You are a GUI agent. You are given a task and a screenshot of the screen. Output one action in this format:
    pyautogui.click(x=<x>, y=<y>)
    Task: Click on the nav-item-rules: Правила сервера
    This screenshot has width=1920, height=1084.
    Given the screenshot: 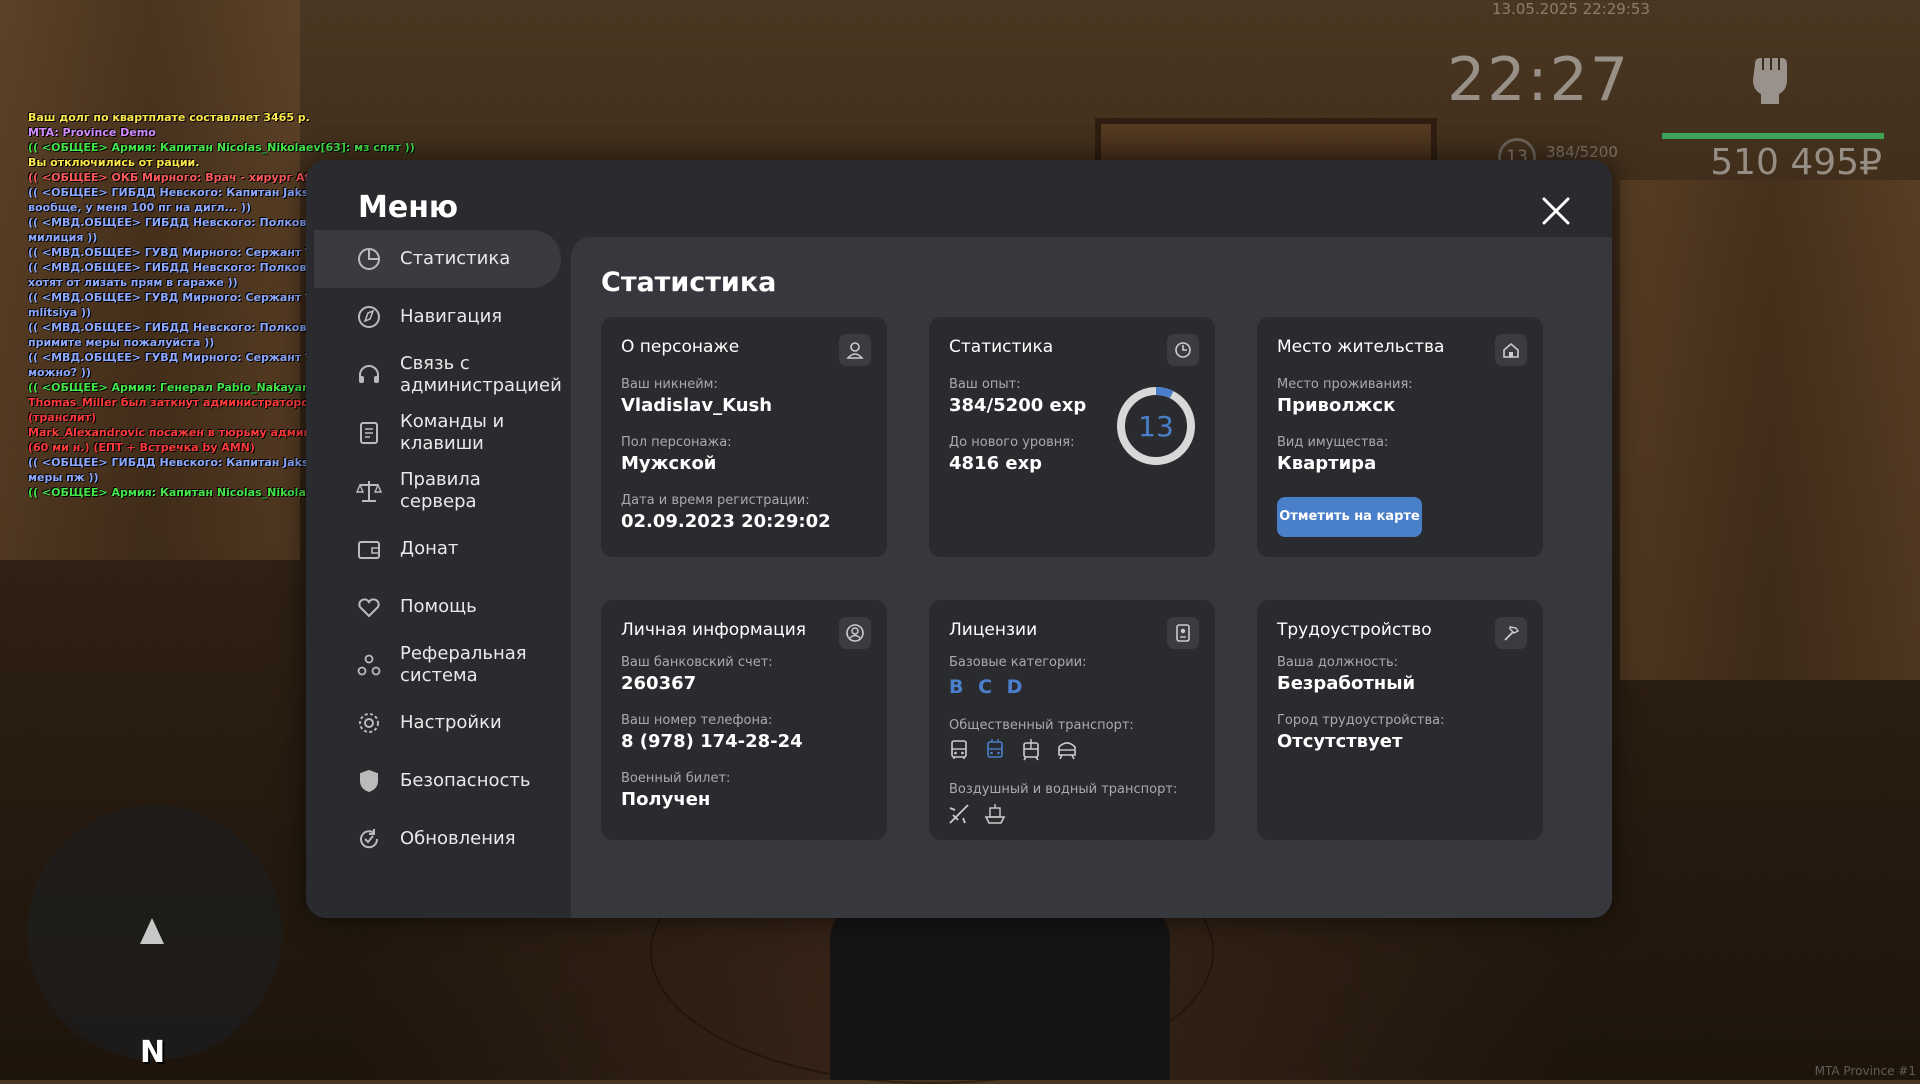 What is the action you would take?
    pyautogui.click(x=437, y=491)
    